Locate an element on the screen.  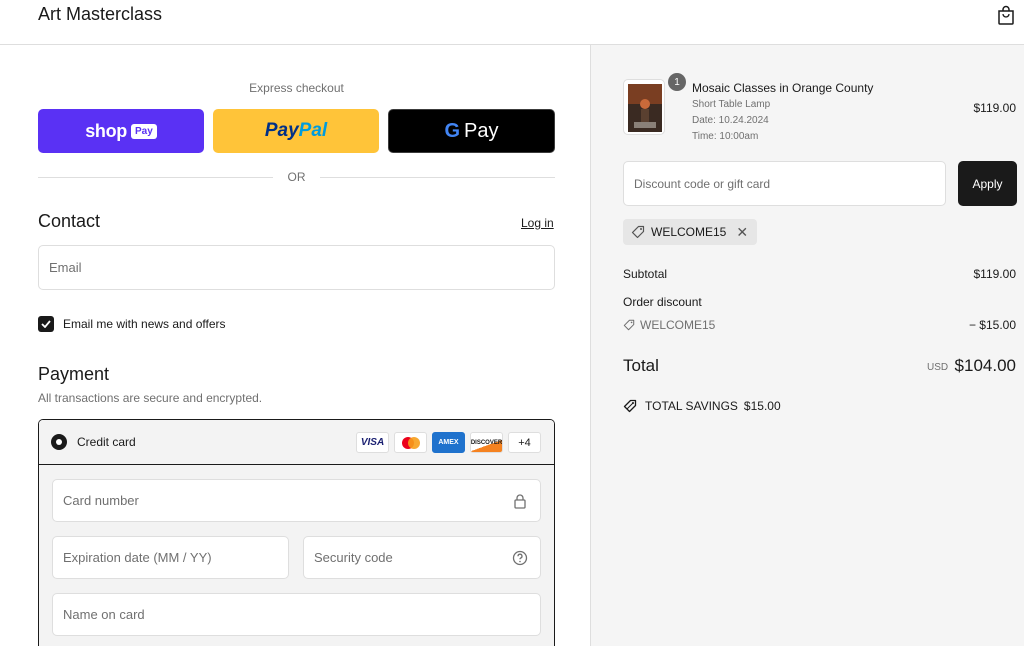
total-currency: USD is located at coordinates (938, 367).